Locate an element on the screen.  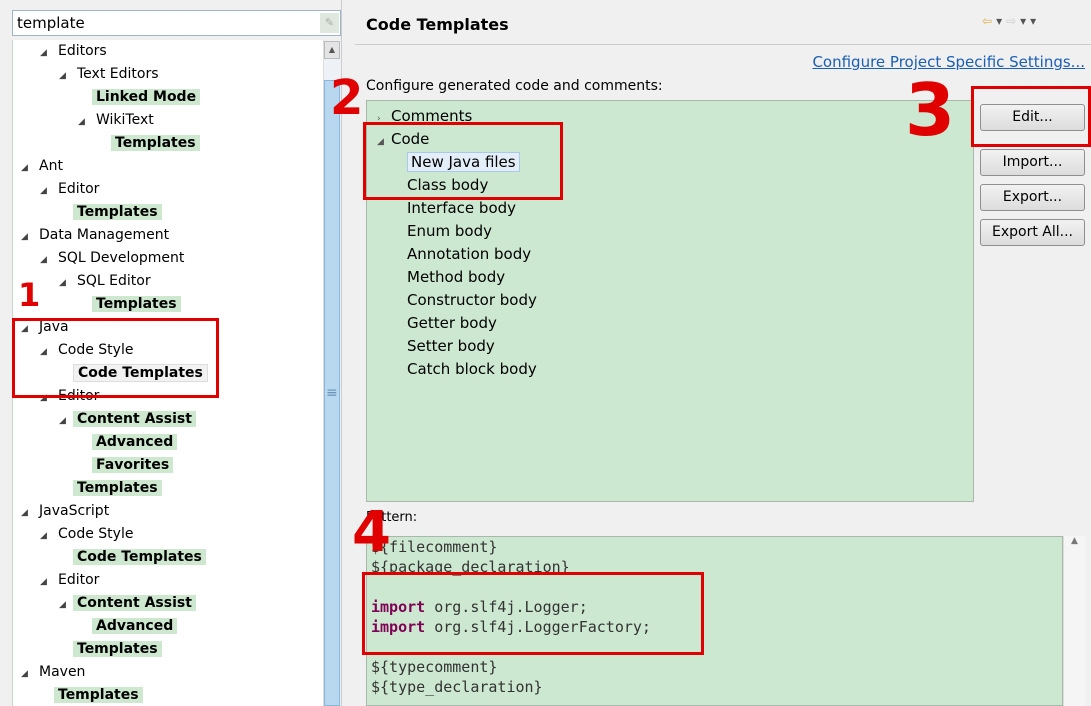
tree-item: ◢ Ant is located at coordinates (44, 166).